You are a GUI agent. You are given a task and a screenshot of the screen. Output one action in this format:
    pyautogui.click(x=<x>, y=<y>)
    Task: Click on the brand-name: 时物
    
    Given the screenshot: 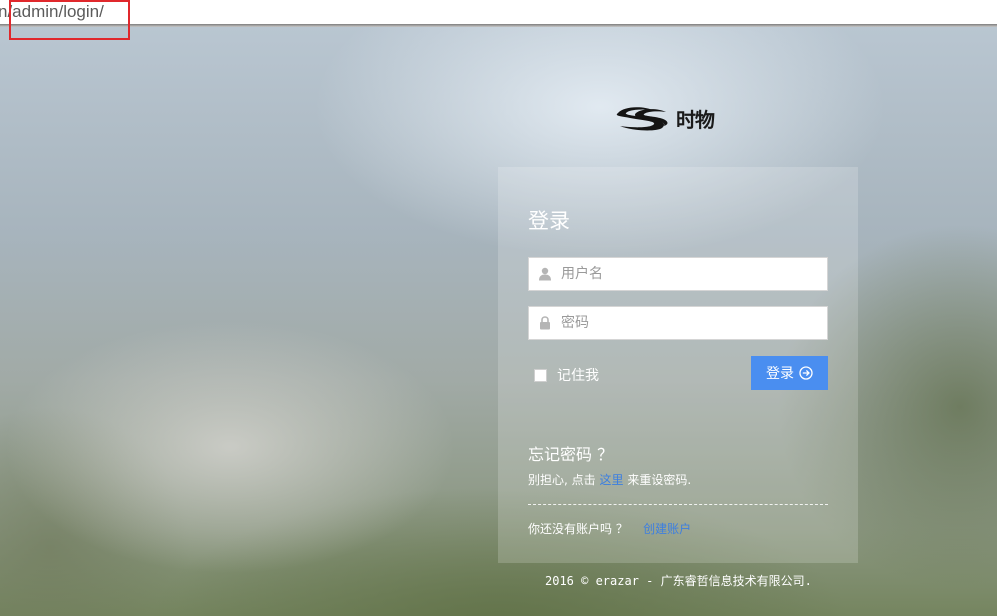 What is the action you would take?
    pyautogui.click(x=695, y=119)
    